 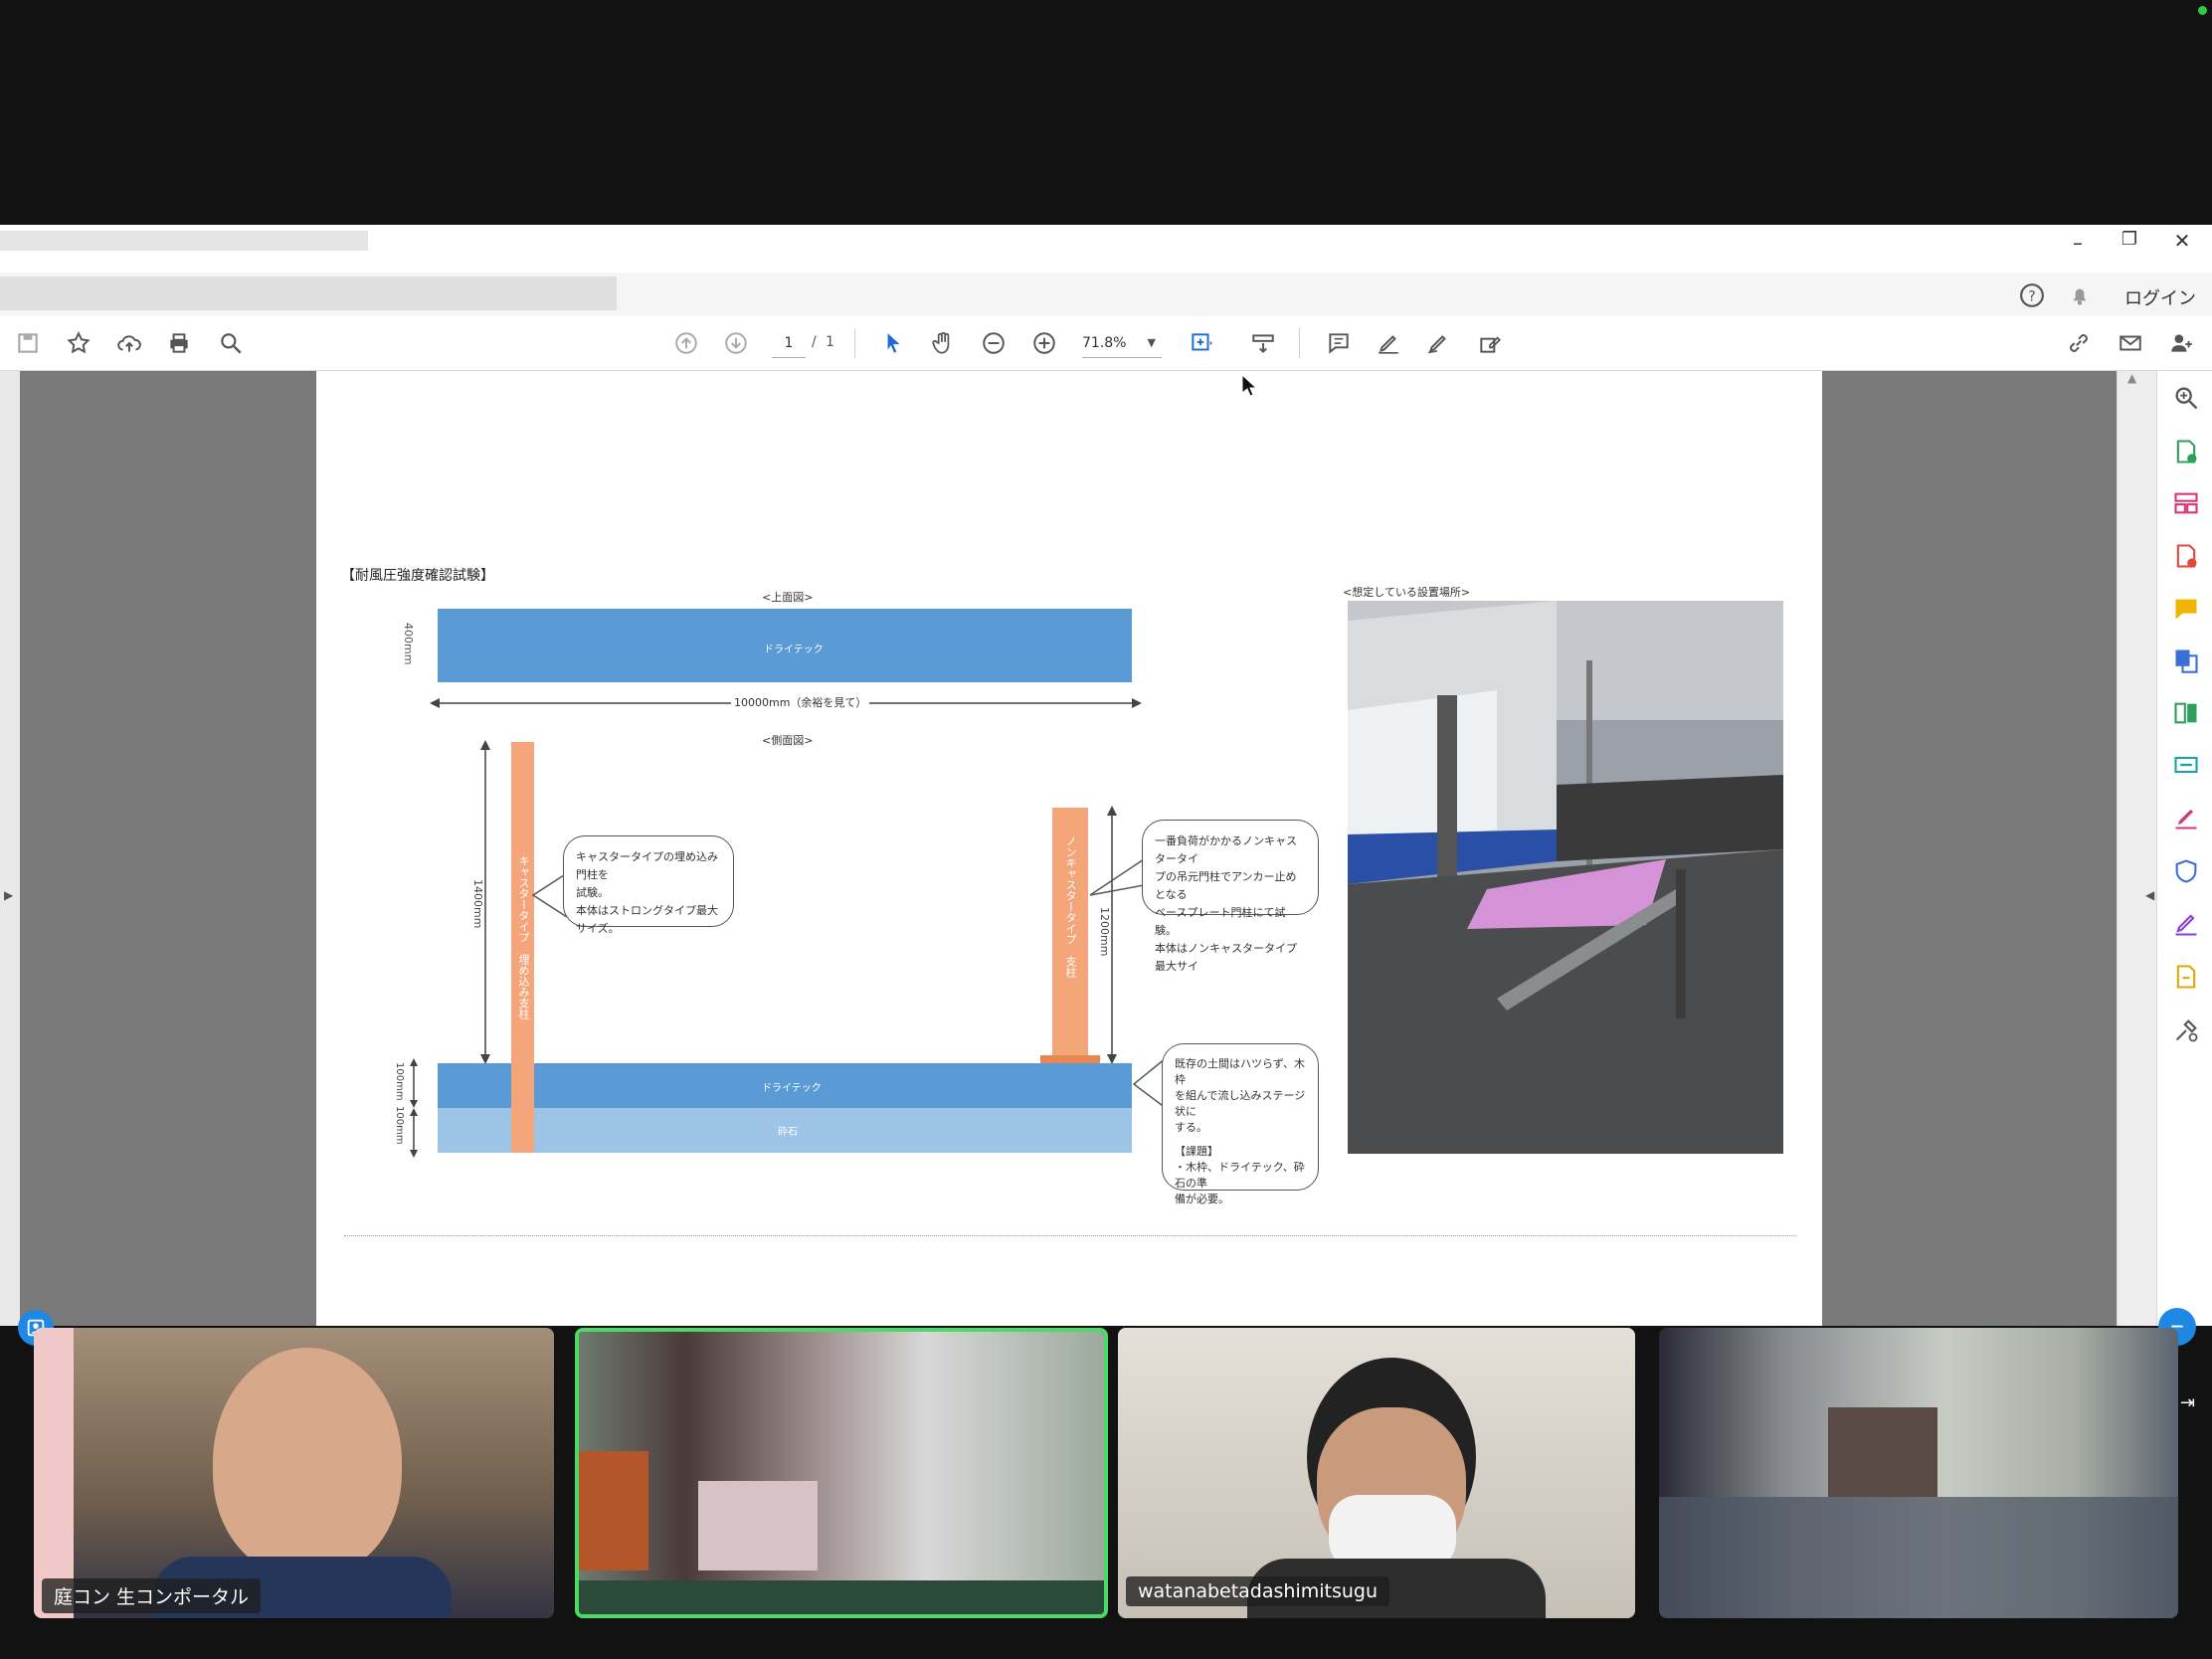 I want to click on callout-caster: キャスタータイプの埋め込み門柱を 試験。 本体はストロングタイプ最大サイズ。, so click(x=648, y=885).